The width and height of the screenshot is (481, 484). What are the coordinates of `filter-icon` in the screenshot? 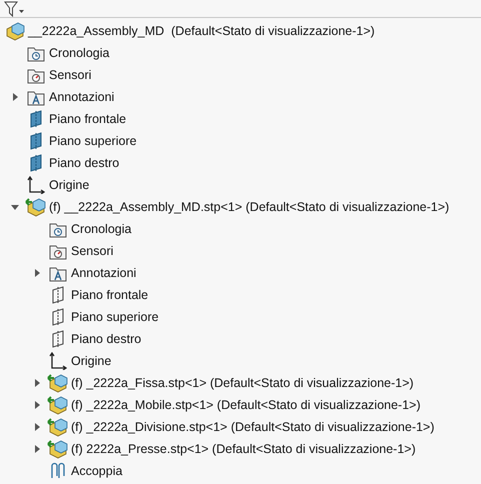 It's located at (15, 8).